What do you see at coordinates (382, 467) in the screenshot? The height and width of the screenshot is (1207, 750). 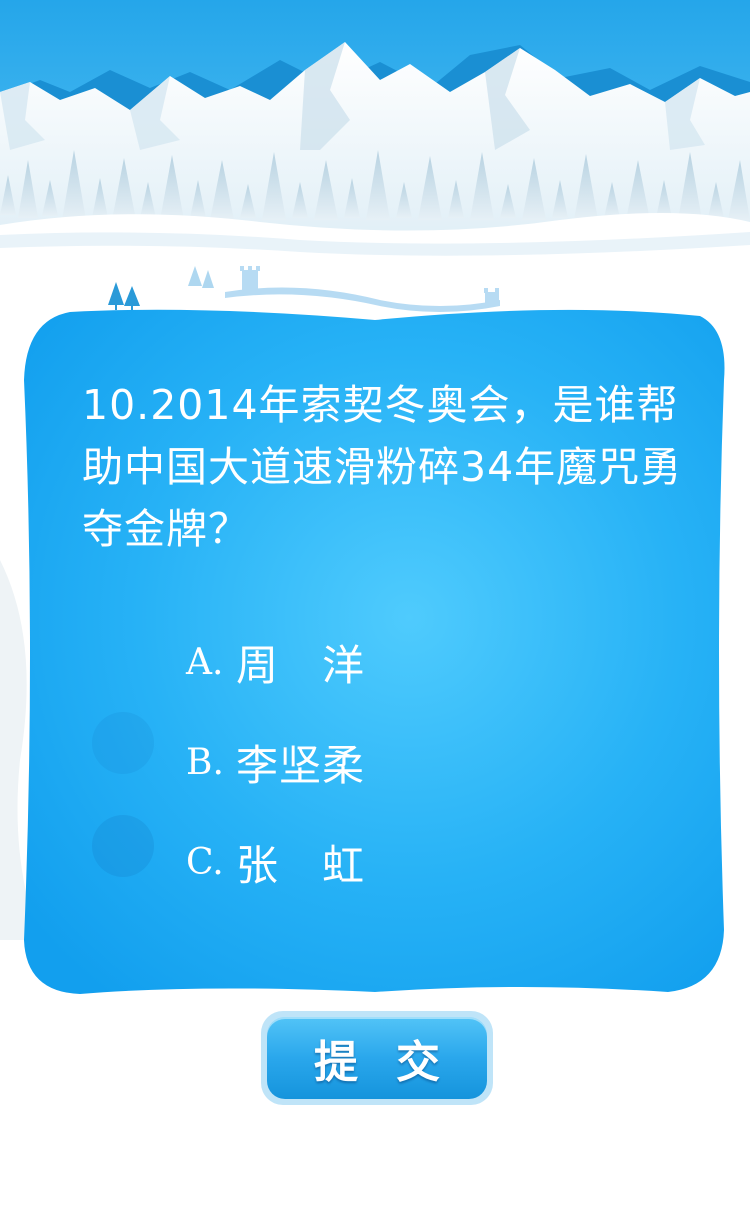 I see `question-text: 10.2014年索契冬奥会，是谁帮助中国大道速滑粉碎34年魔咒勇夺金牌？` at bounding box center [382, 467].